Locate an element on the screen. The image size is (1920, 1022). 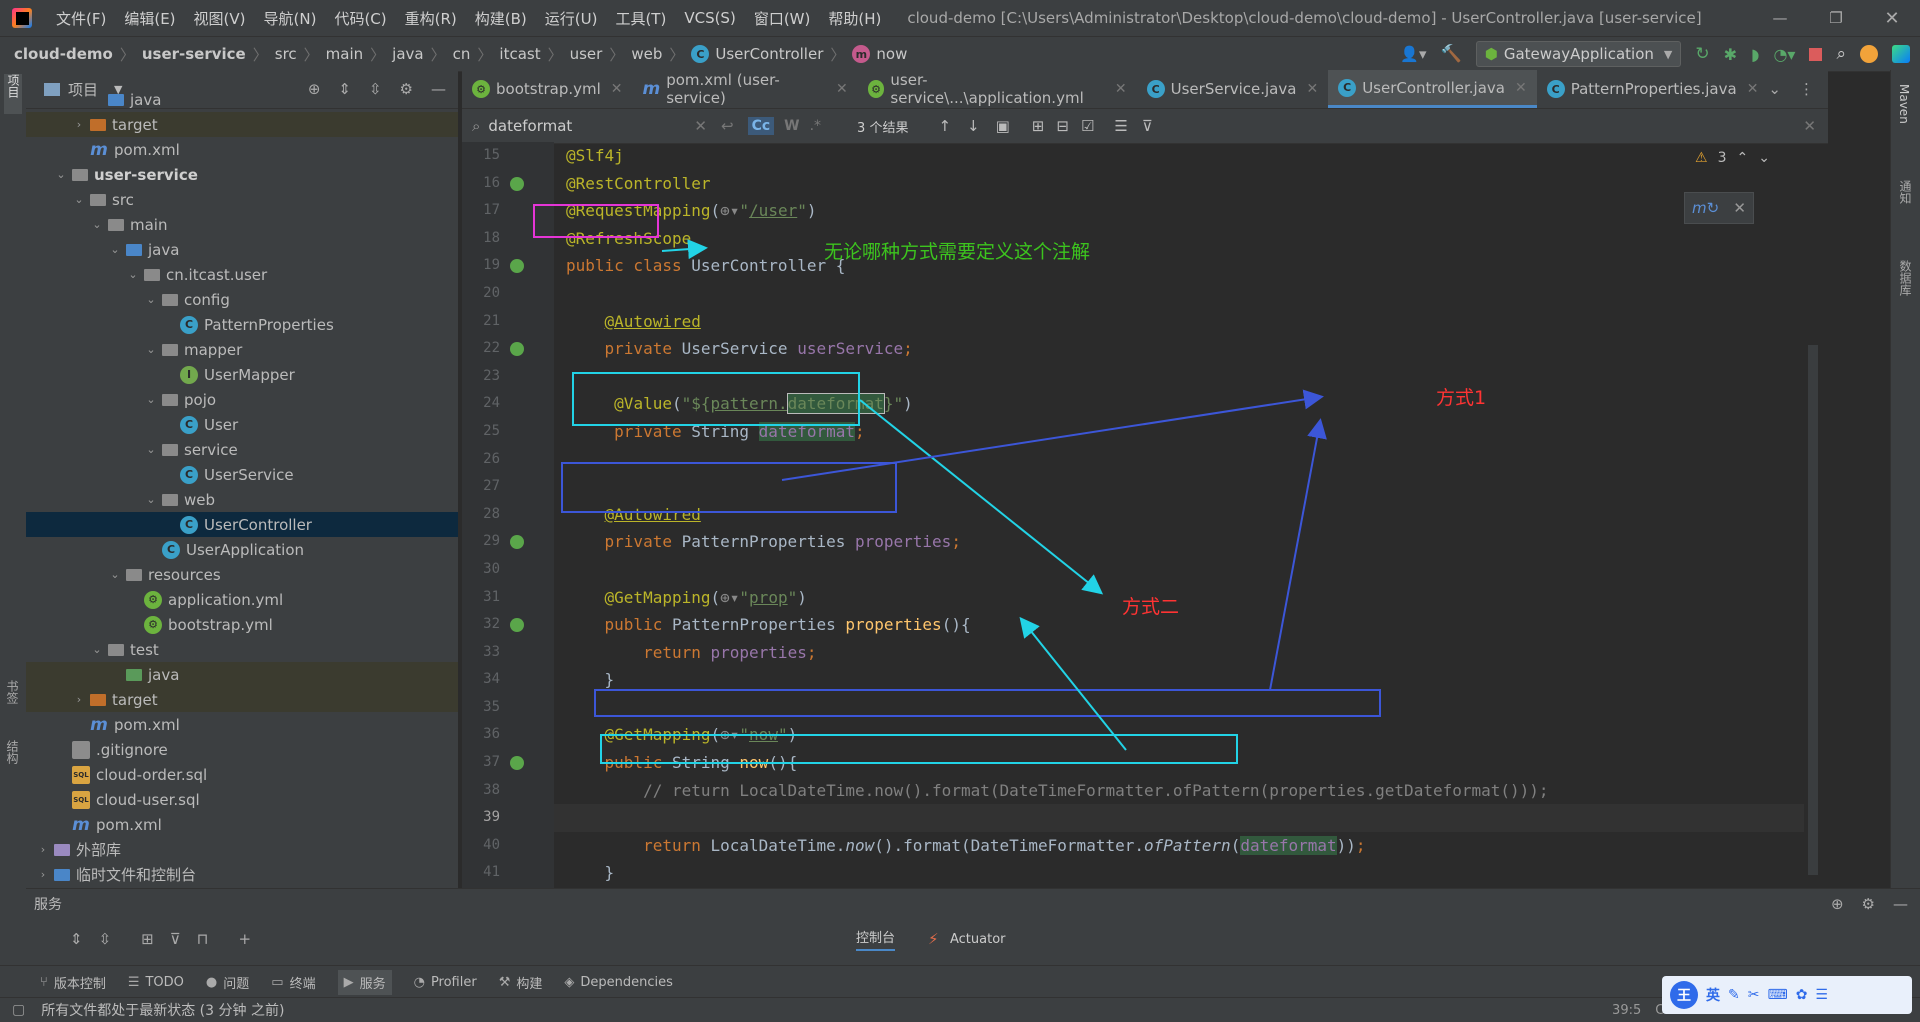
select-all-occurrences-icon: ☑ is located at coordinates (1087, 126).